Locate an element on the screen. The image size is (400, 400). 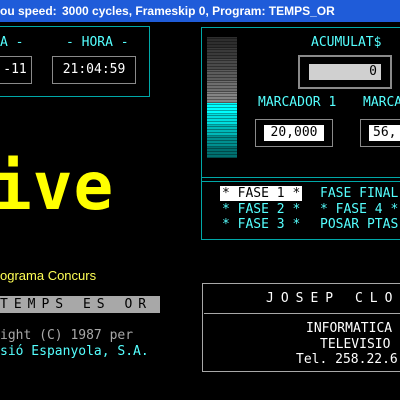
copyright-line-2: sió Espanyola, S.A. is located at coordinates (74, 351).